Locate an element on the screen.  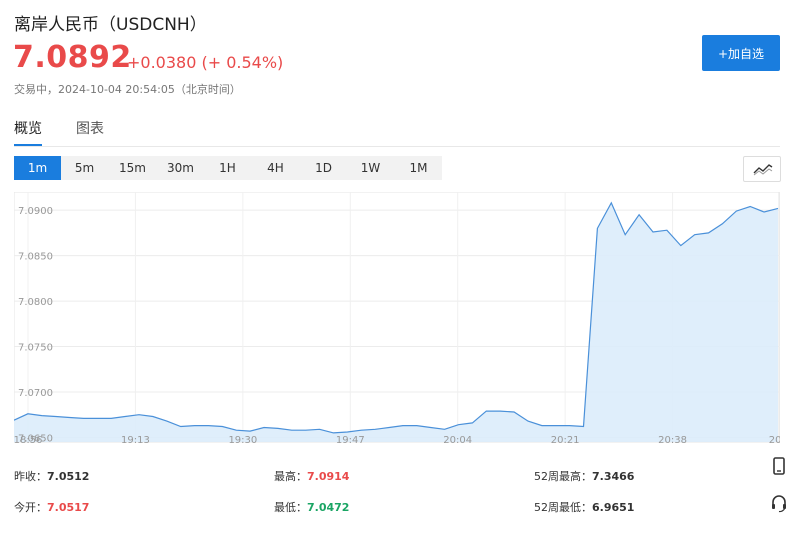
stat-value: 7.0512 is located at coordinates (68, 476).